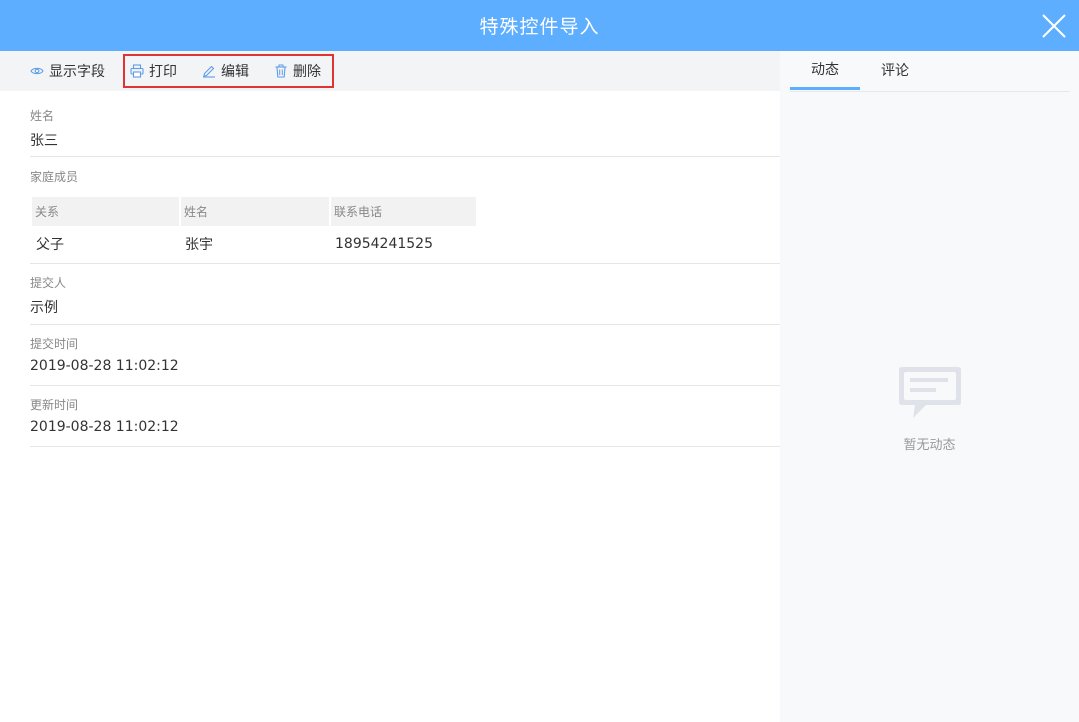  I want to click on family-table: 关系 姓名 联系电话 父子 张宇 18954241525, so click(254, 229).